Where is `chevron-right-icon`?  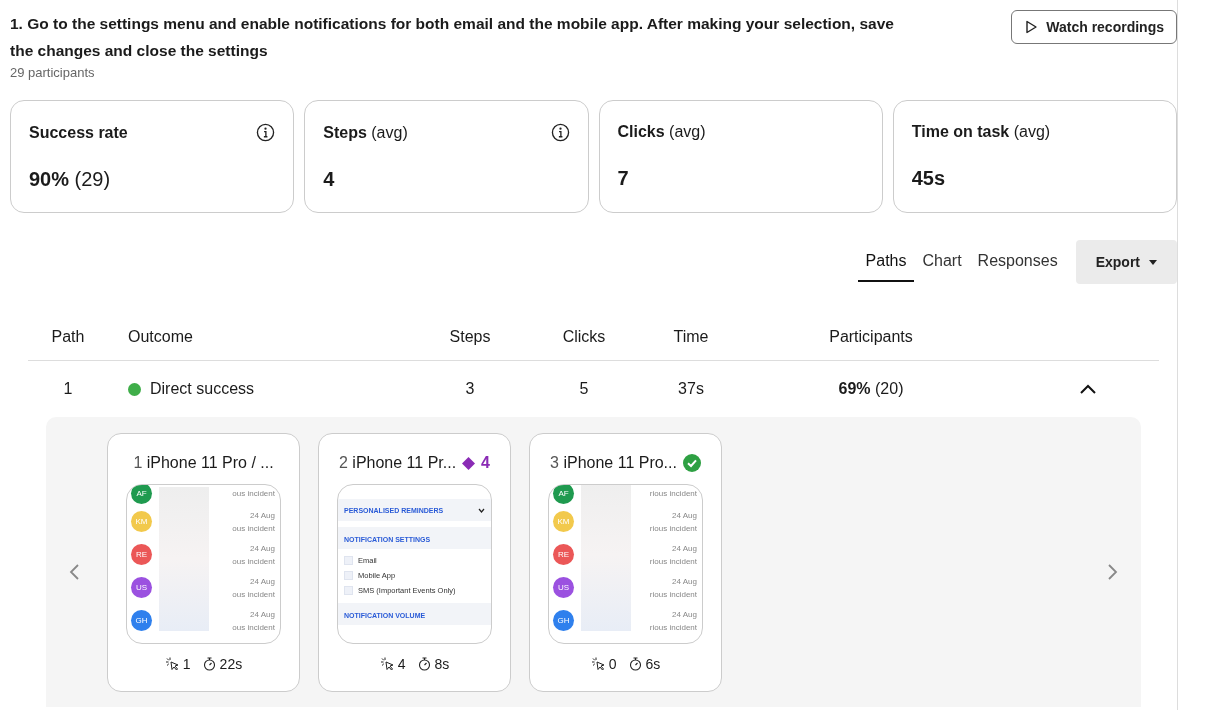 chevron-right-icon is located at coordinates (1113, 572).